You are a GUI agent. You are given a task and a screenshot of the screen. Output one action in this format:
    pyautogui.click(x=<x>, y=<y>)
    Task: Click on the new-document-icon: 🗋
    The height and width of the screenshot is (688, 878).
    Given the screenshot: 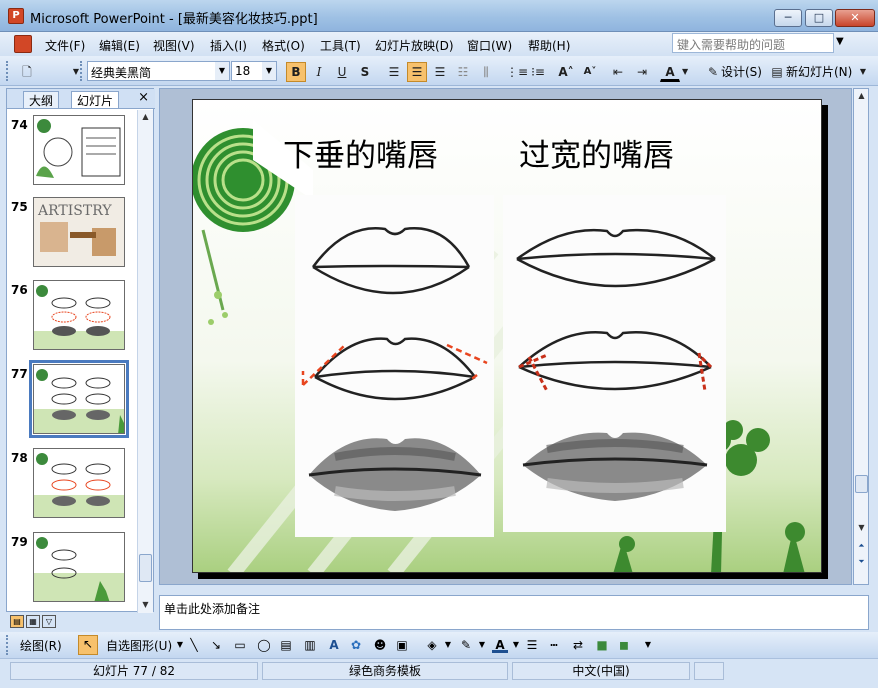 What is the action you would take?
    pyautogui.click(x=27, y=72)
    